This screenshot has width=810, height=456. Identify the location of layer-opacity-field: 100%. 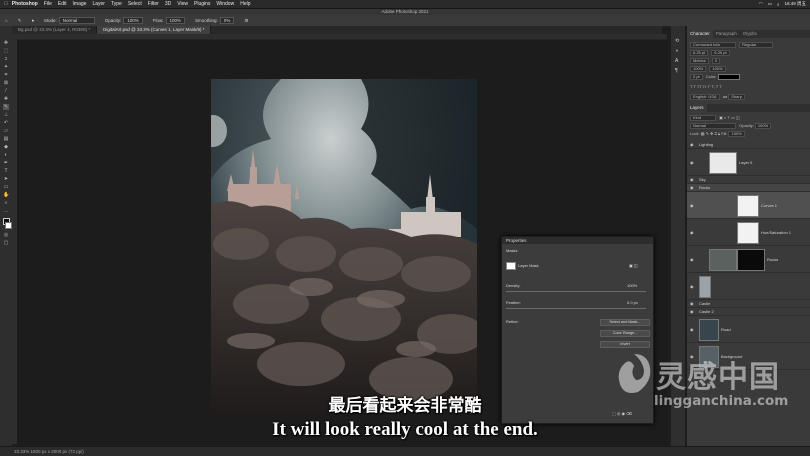
(763, 126).